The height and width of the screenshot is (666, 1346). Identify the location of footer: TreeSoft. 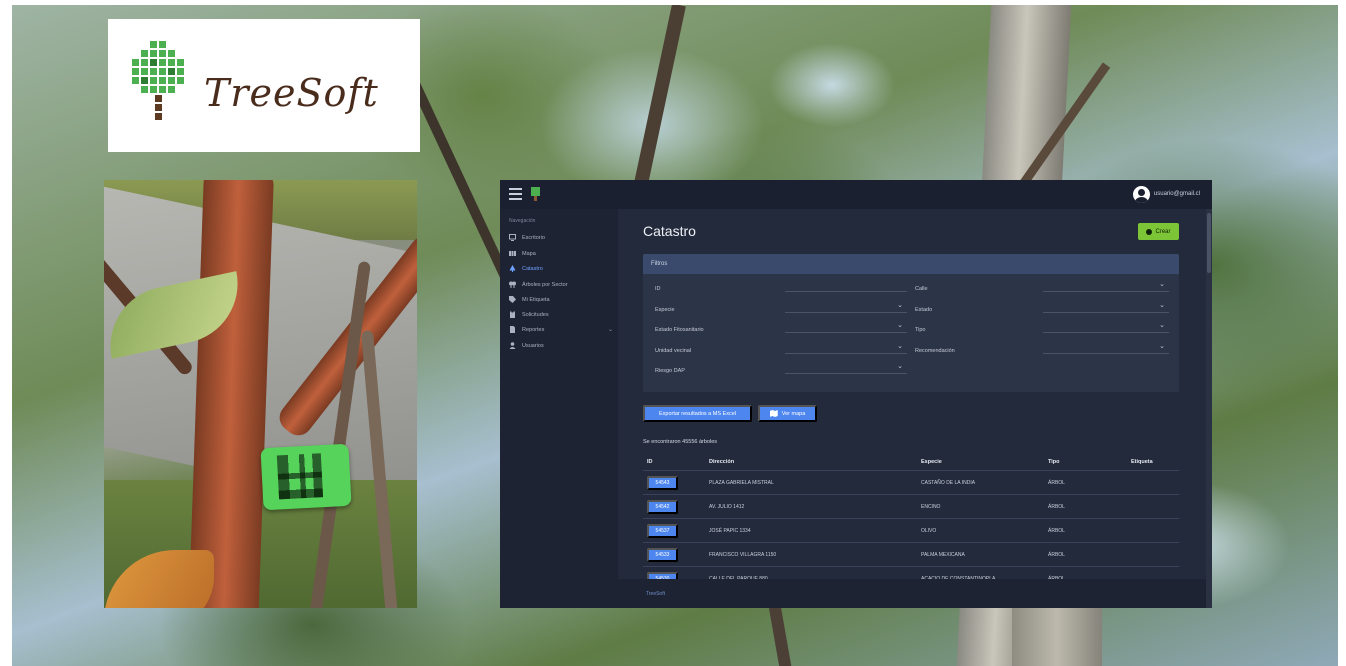
(915, 593).